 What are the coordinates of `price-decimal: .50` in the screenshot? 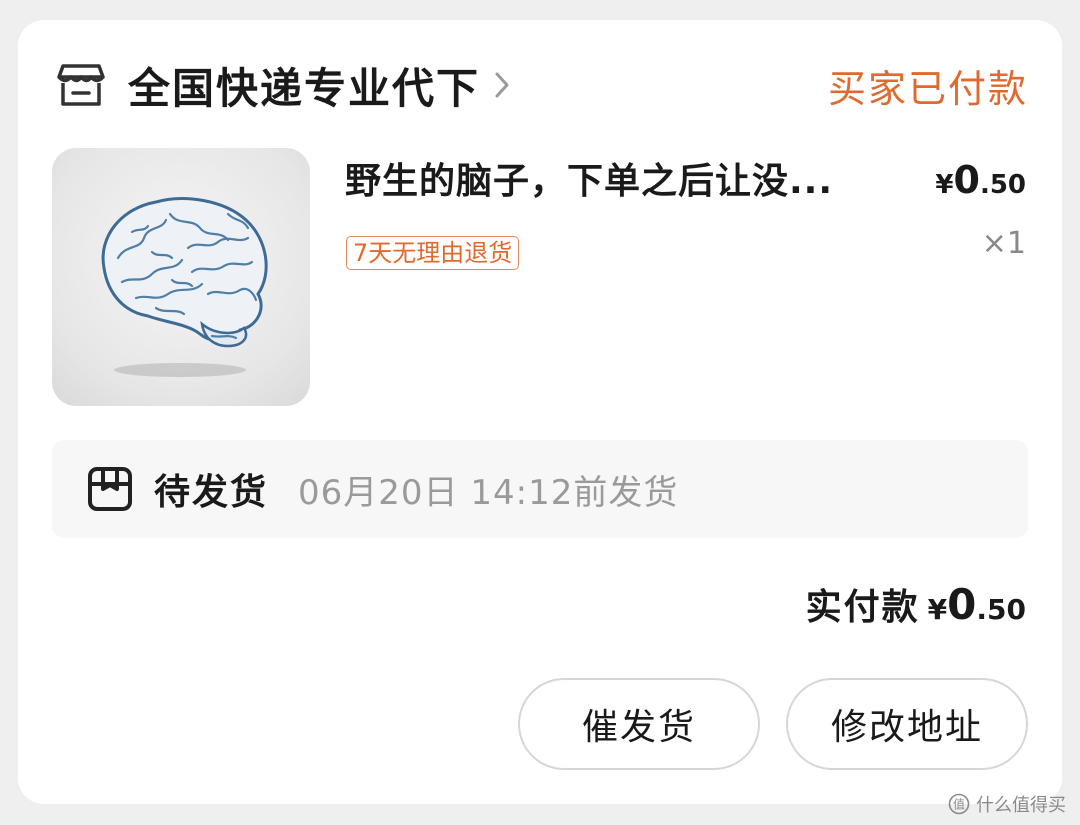 It's located at (1002, 185).